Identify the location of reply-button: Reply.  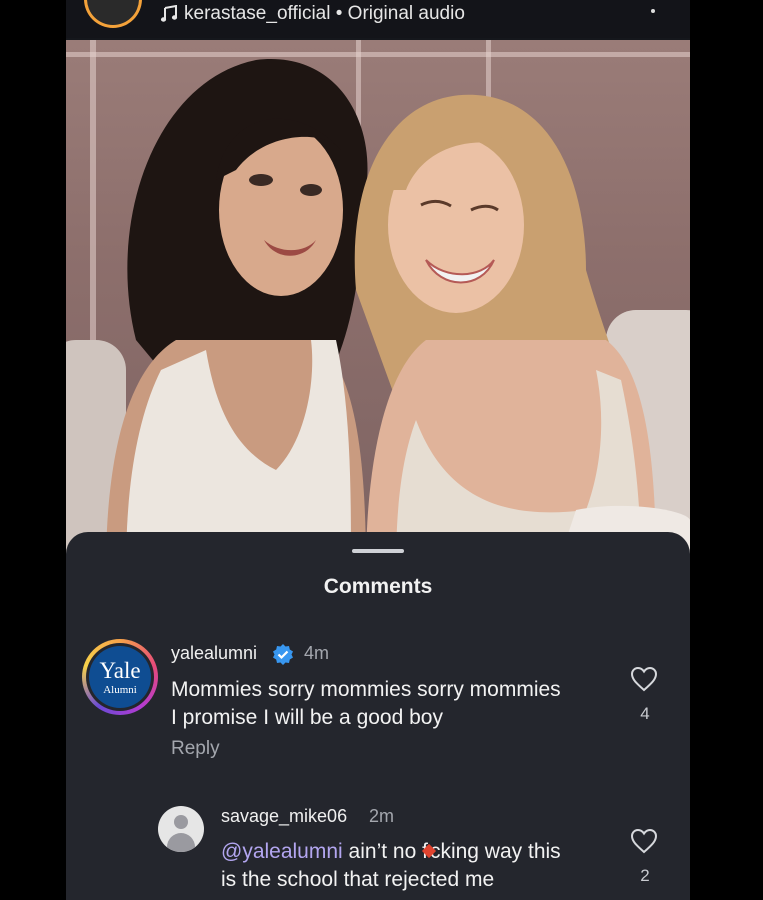
(195, 749).